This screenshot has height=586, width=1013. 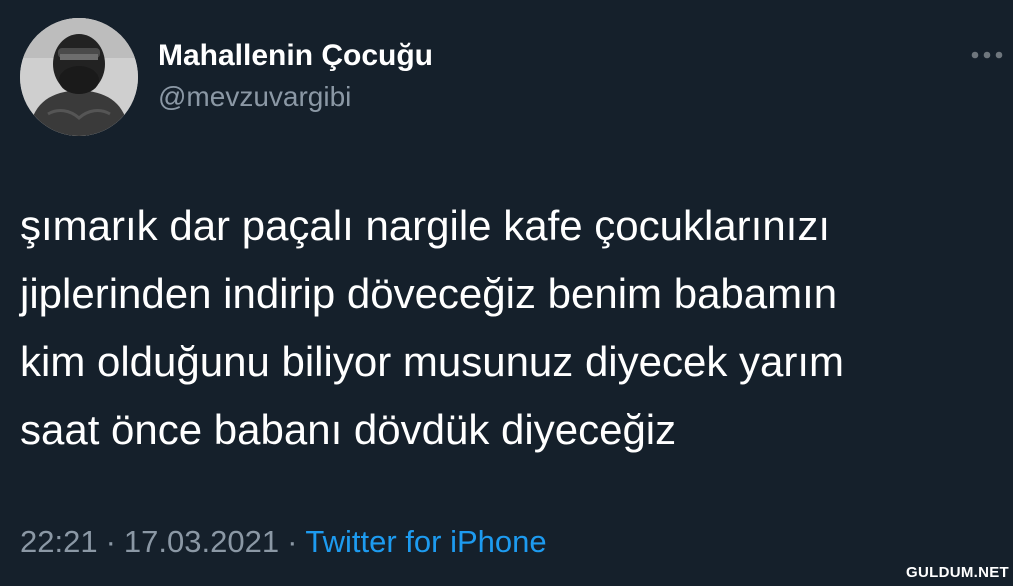 What do you see at coordinates (254, 97) in the screenshot?
I see `user-handle: @mevzuvargibi` at bounding box center [254, 97].